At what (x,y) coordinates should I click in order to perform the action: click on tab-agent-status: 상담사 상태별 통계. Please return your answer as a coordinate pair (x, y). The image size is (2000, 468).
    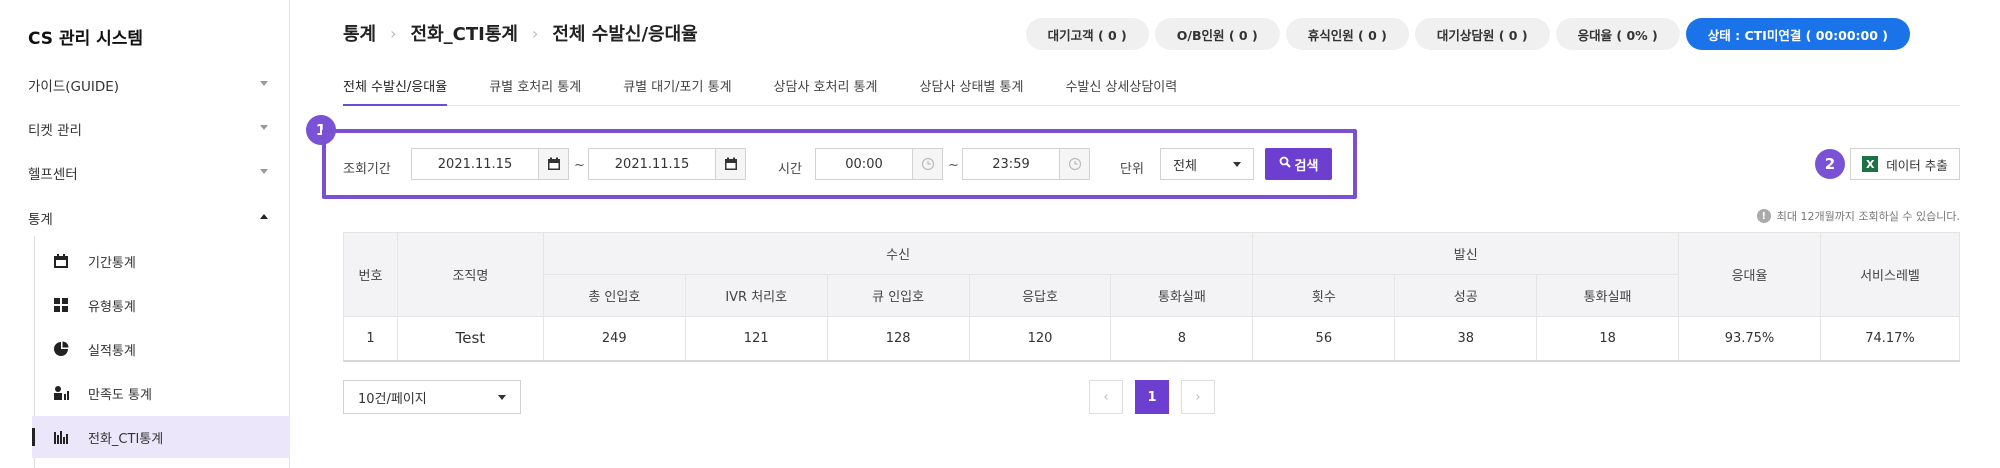
    Looking at the image, I should click on (971, 87).